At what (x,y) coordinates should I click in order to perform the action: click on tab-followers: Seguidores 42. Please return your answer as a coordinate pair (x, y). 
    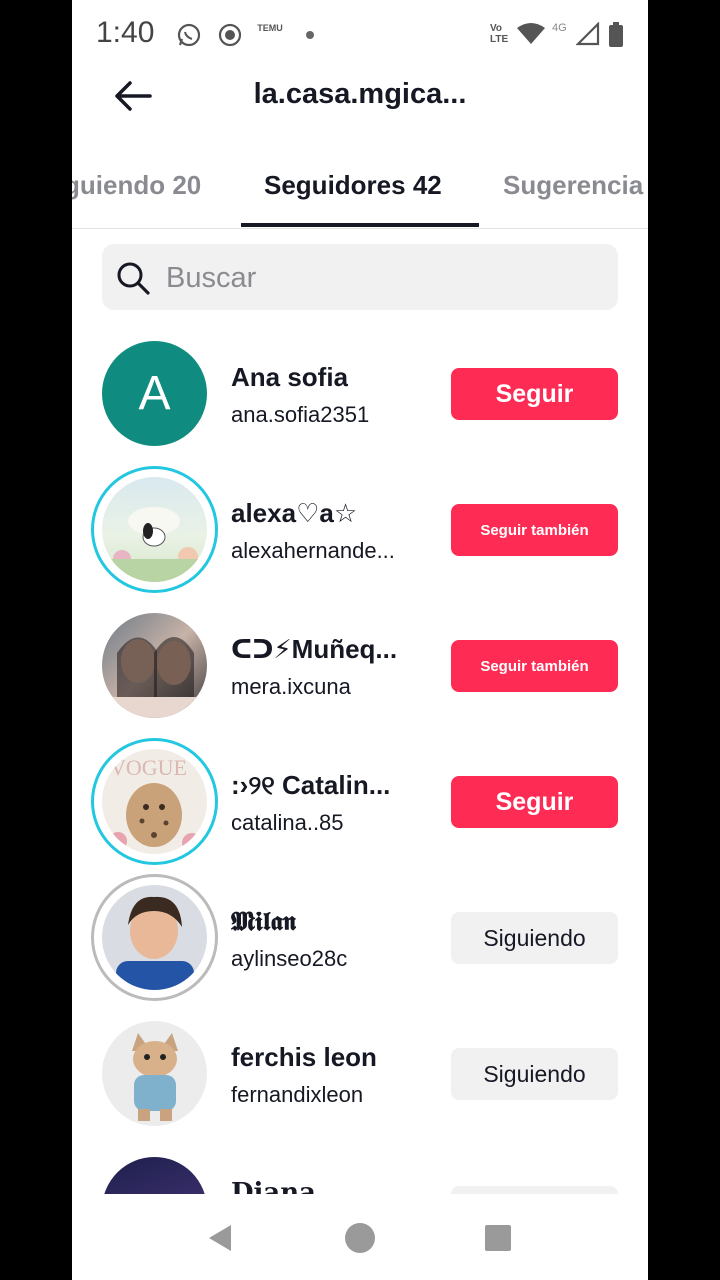
    Looking at the image, I should click on (353, 185).